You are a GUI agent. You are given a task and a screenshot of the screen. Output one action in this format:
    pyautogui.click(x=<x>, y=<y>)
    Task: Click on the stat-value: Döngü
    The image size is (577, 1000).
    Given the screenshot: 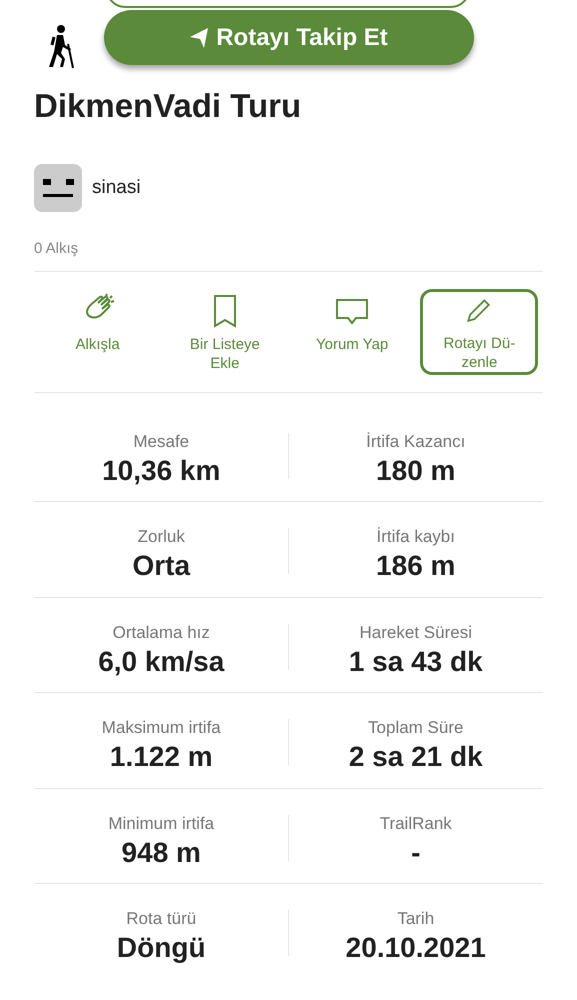 What is the action you would take?
    pyautogui.click(x=161, y=948)
    